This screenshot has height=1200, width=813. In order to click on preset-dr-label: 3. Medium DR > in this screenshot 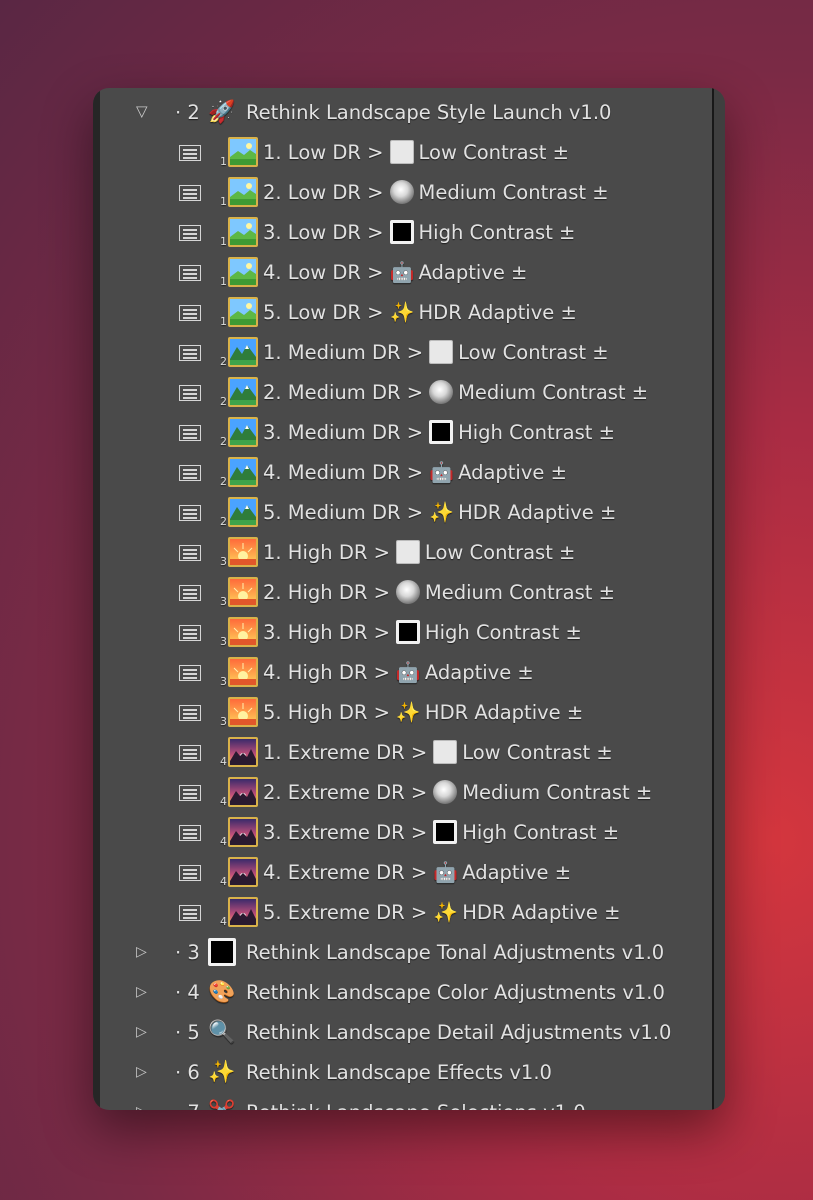, I will do `click(343, 432)`.